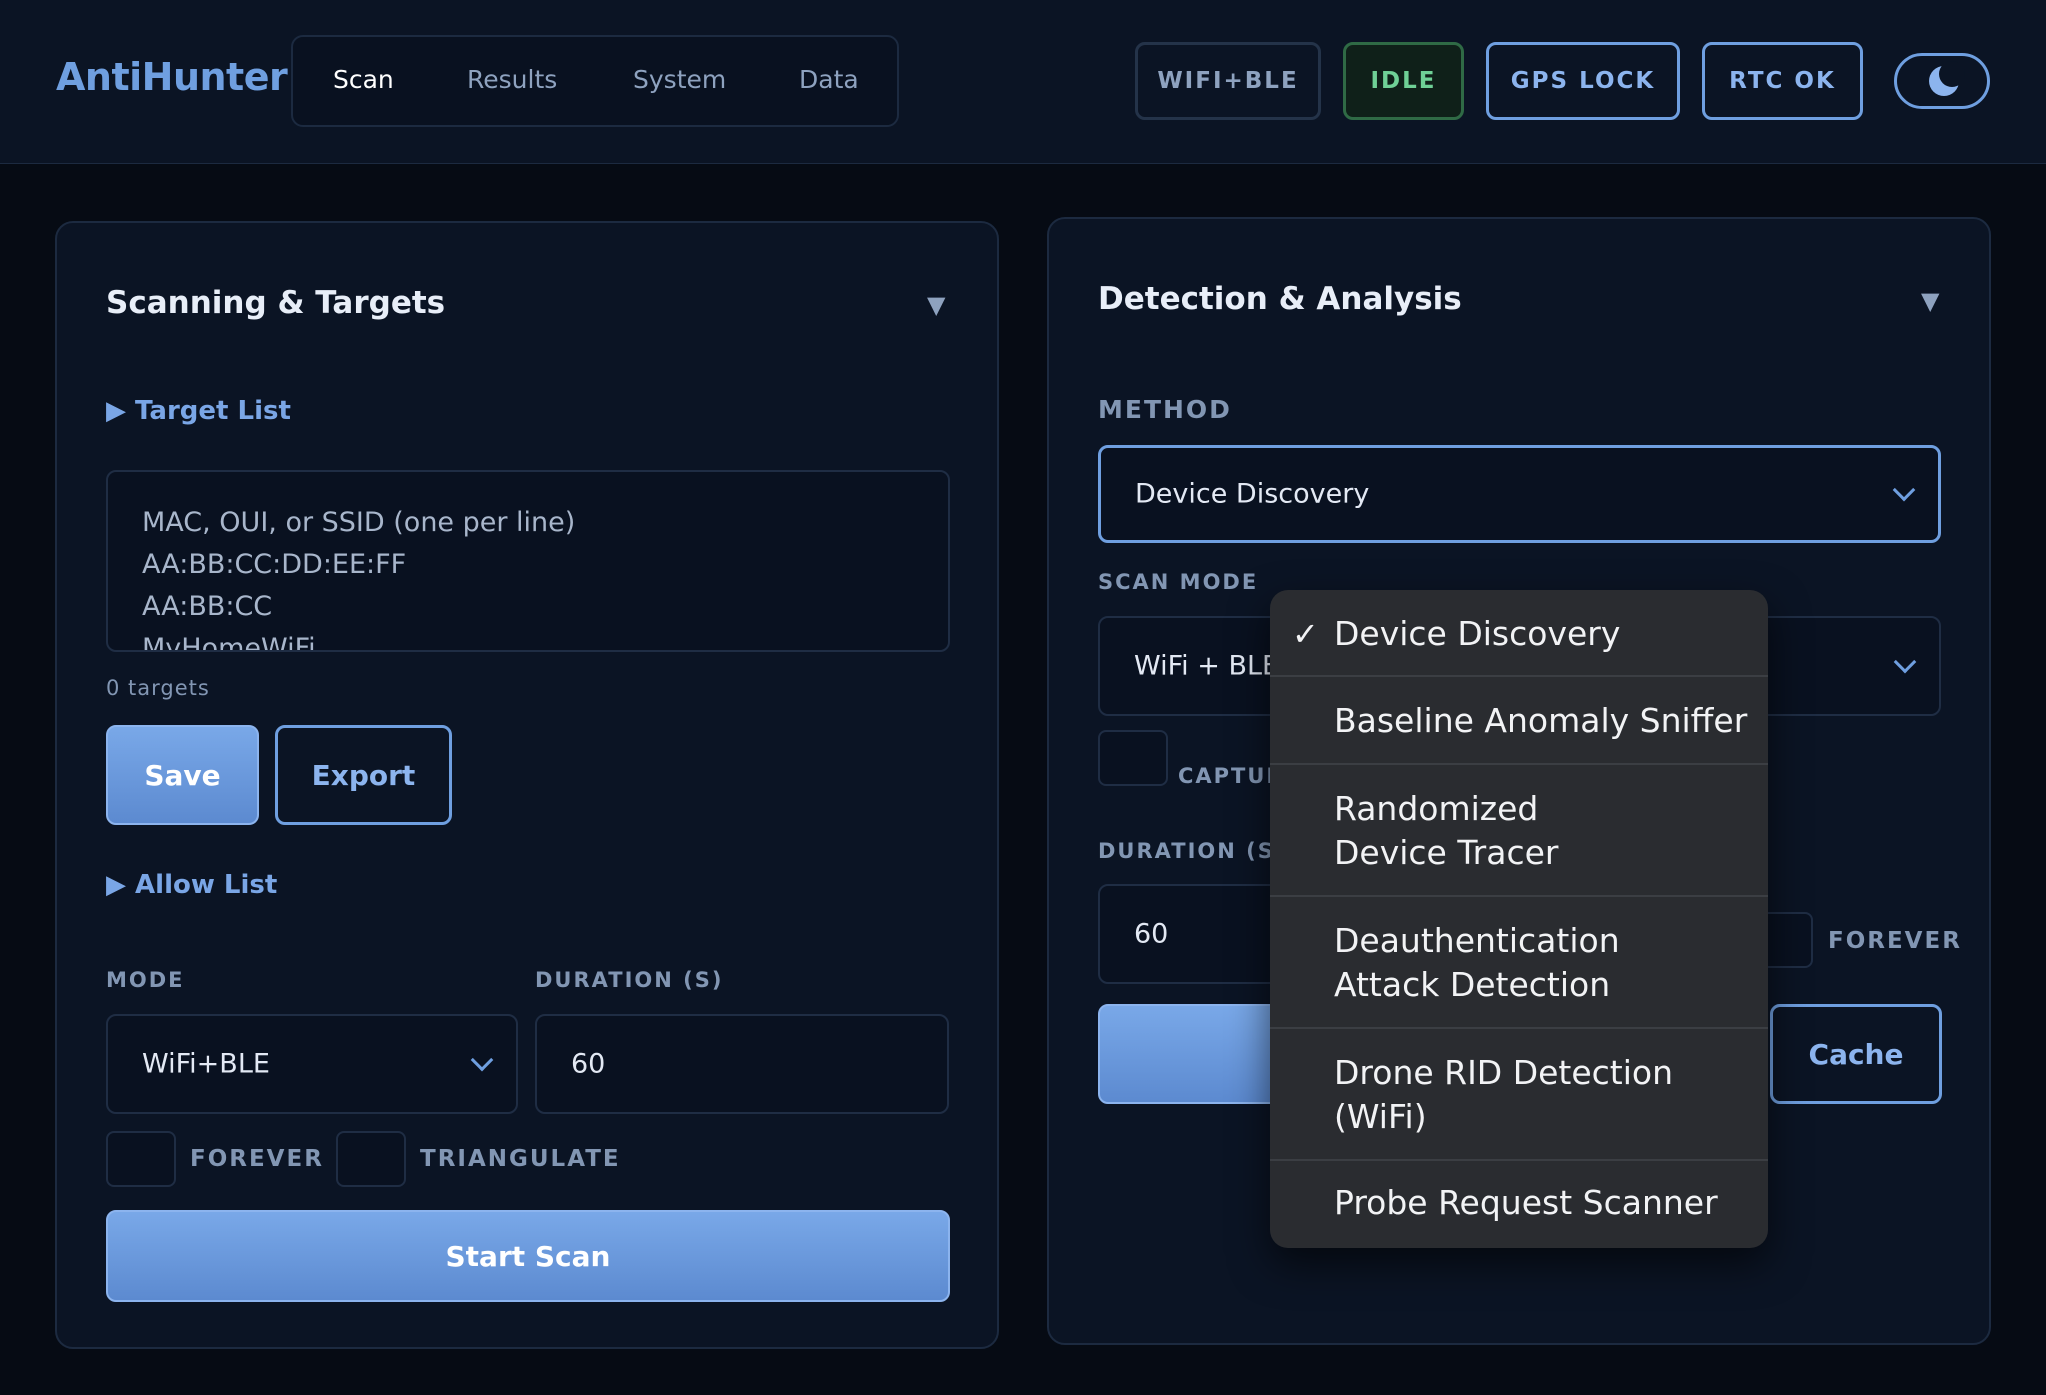 Image resolution: width=2046 pixels, height=1395 pixels. What do you see at coordinates (141, 1159) in the screenshot?
I see `forever-checkbox` at bounding box center [141, 1159].